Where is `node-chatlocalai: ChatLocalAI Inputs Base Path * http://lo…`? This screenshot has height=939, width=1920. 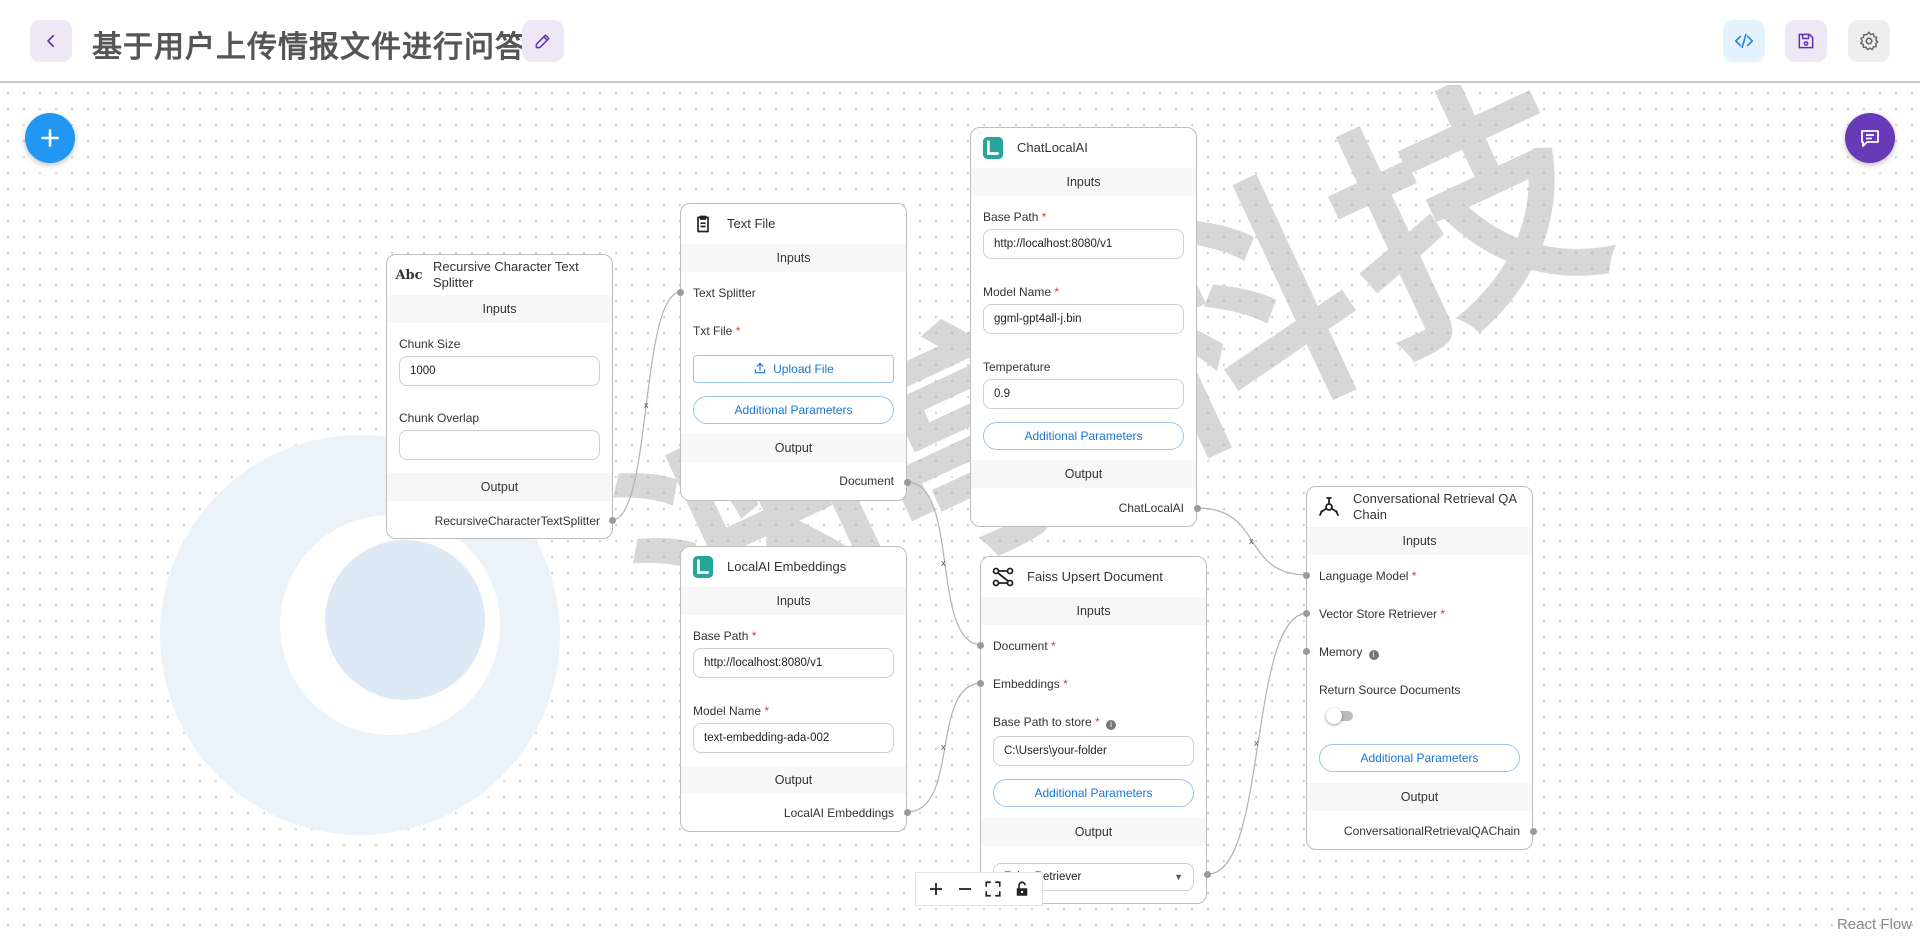 node-chatlocalai: ChatLocalAI Inputs Base Path * http://lo… is located at coordinates (1083, 327).